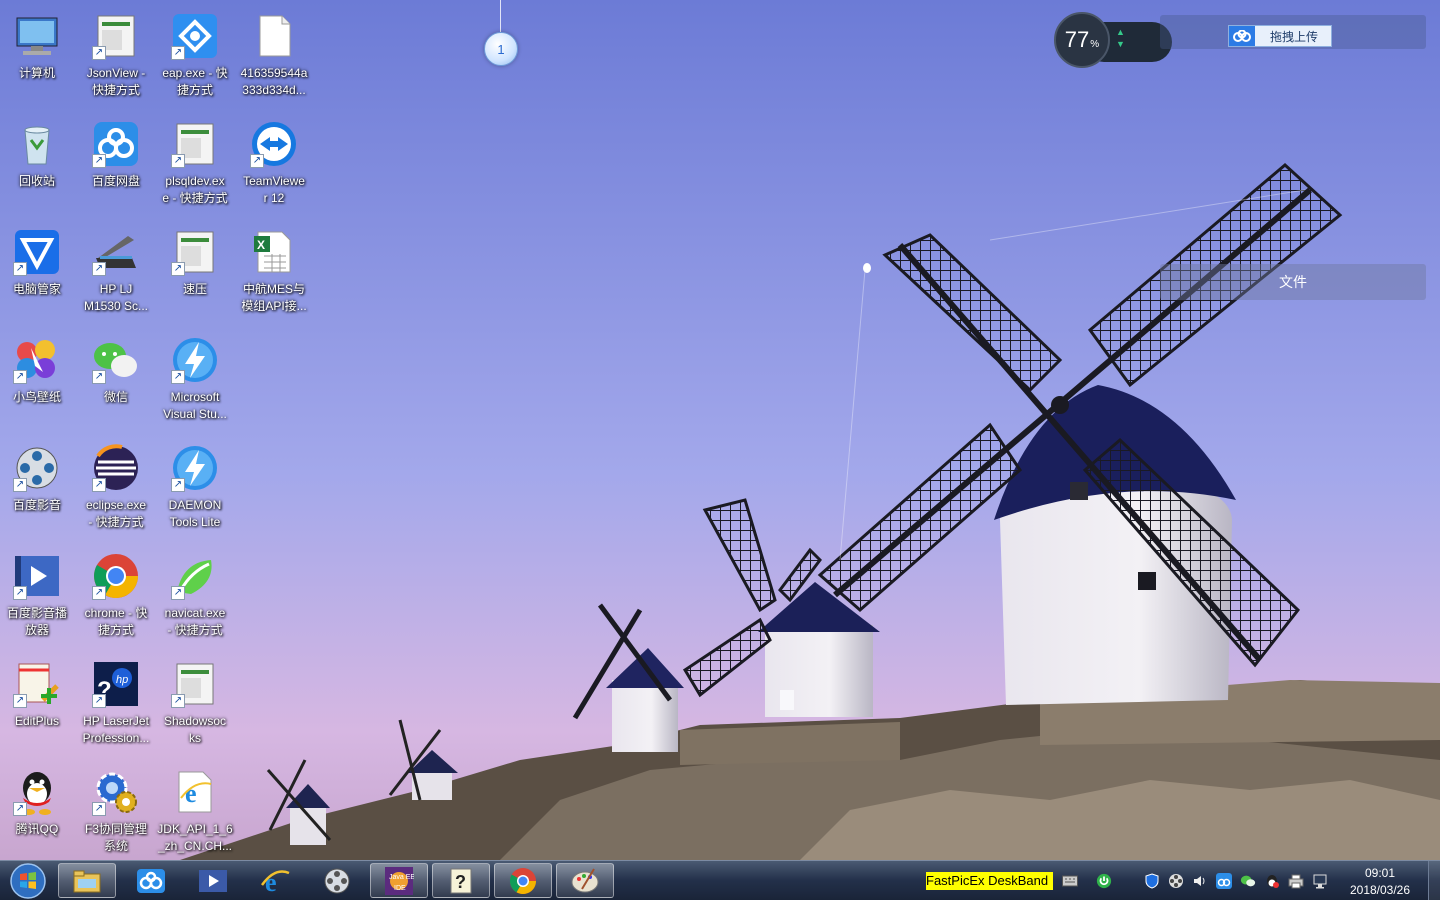 This screenshot has height=900, width=1440. I want to click on drag-upload-button: 拖拽上传, so click(1280, 36).